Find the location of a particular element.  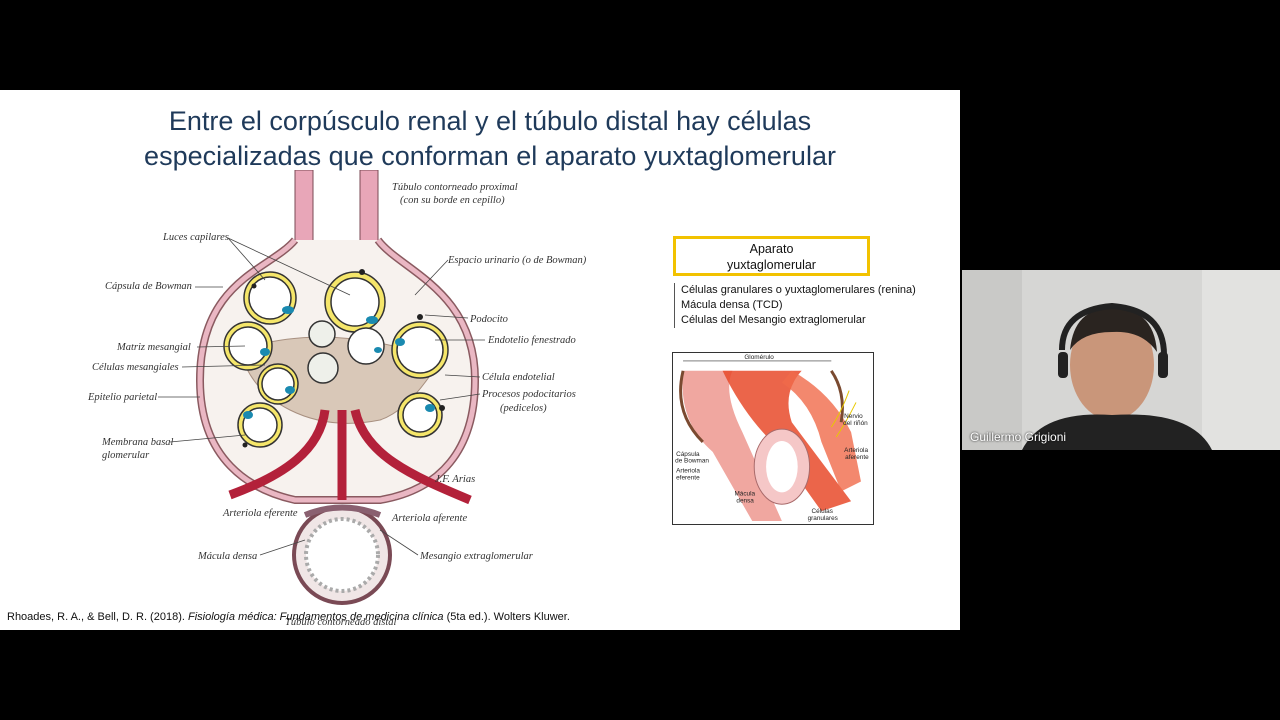

label-pedicelos: (pedicelos) is located at coordinates (523, 408).